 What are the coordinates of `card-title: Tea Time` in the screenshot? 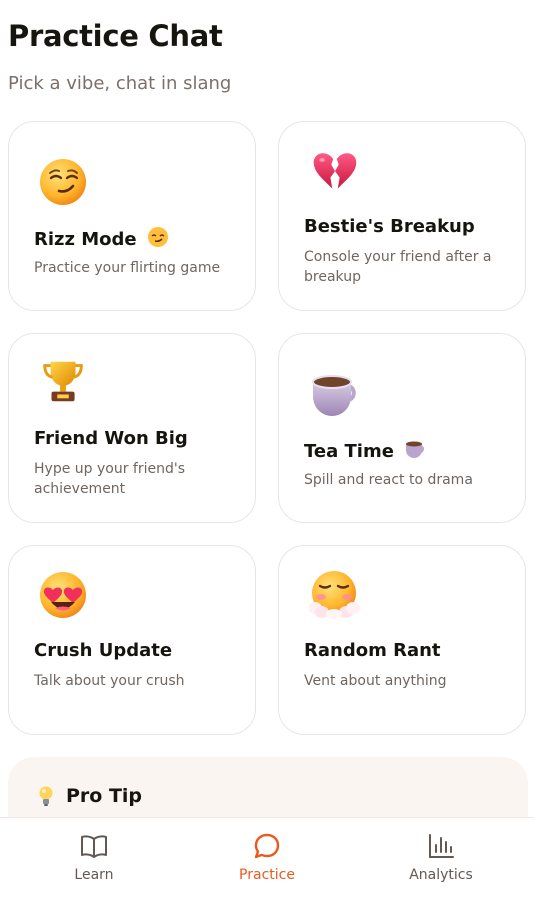 It's located at (365, 450).